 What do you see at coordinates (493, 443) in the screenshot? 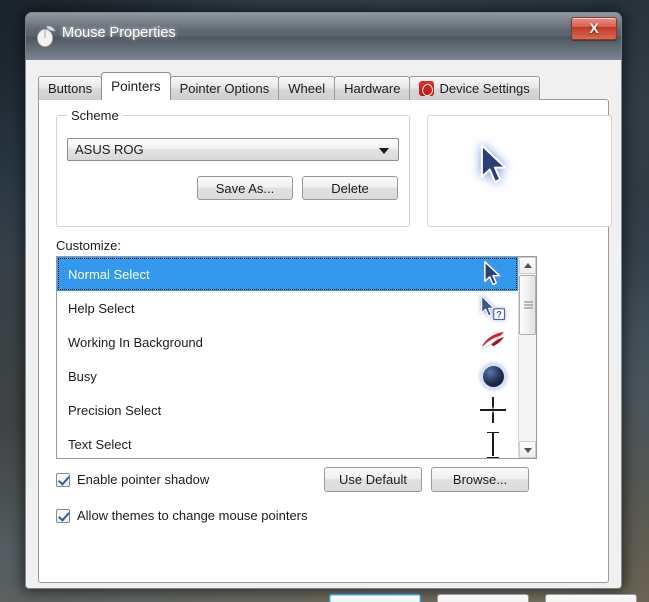
I see `i-beam-cursor-icon` at bounding box center [493, 443].